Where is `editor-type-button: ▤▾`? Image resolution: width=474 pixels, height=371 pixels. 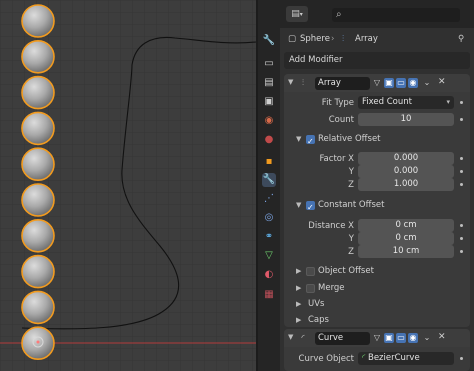
editor-type-button: ▤▾ is located at coordinates (297, 14).